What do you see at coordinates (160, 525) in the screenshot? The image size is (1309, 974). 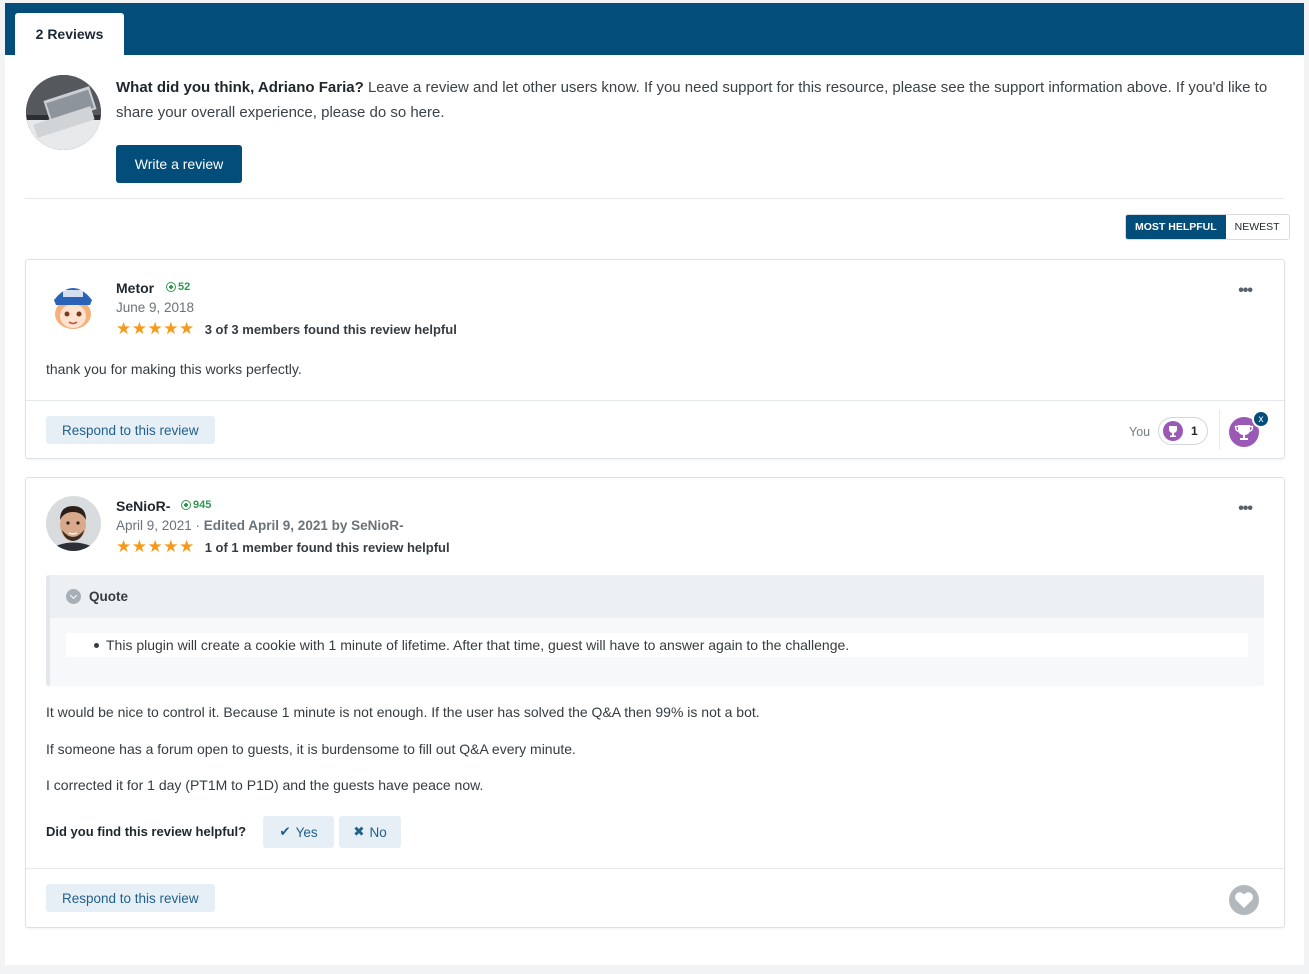 I see `review-date-value: April 9, 2021 ·` at bounding box center [160, 525].